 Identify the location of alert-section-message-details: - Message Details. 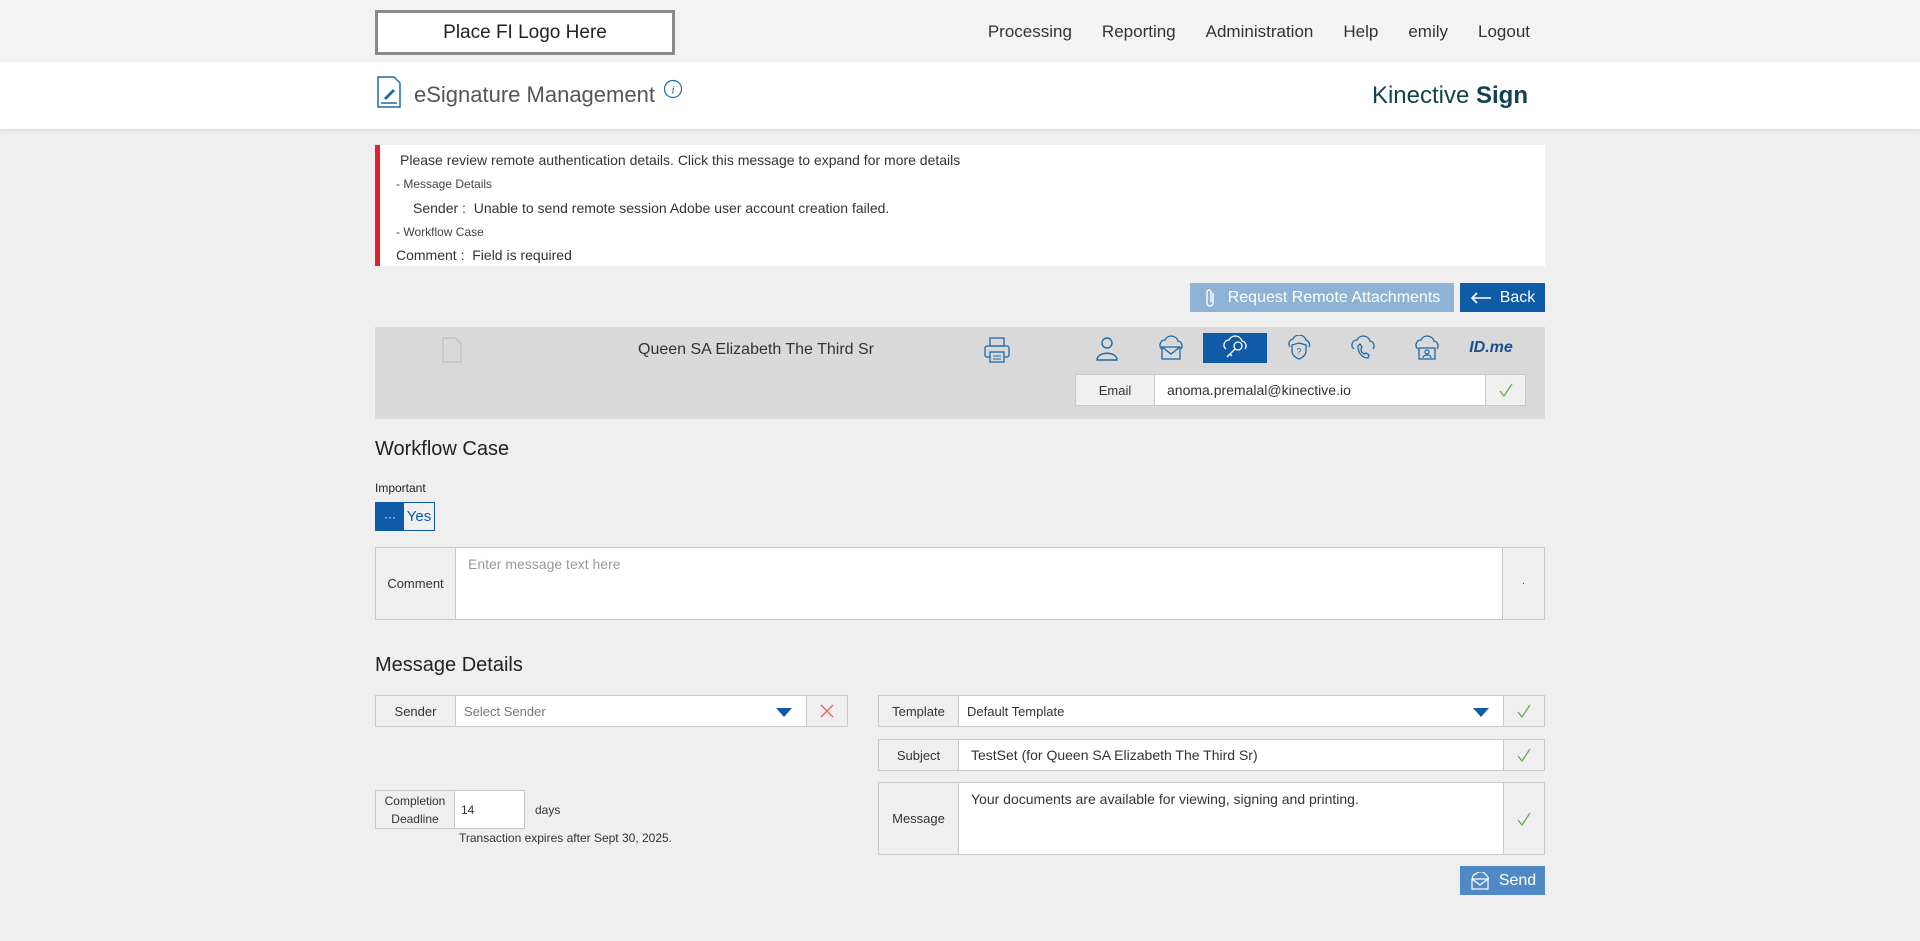
(444, 184).